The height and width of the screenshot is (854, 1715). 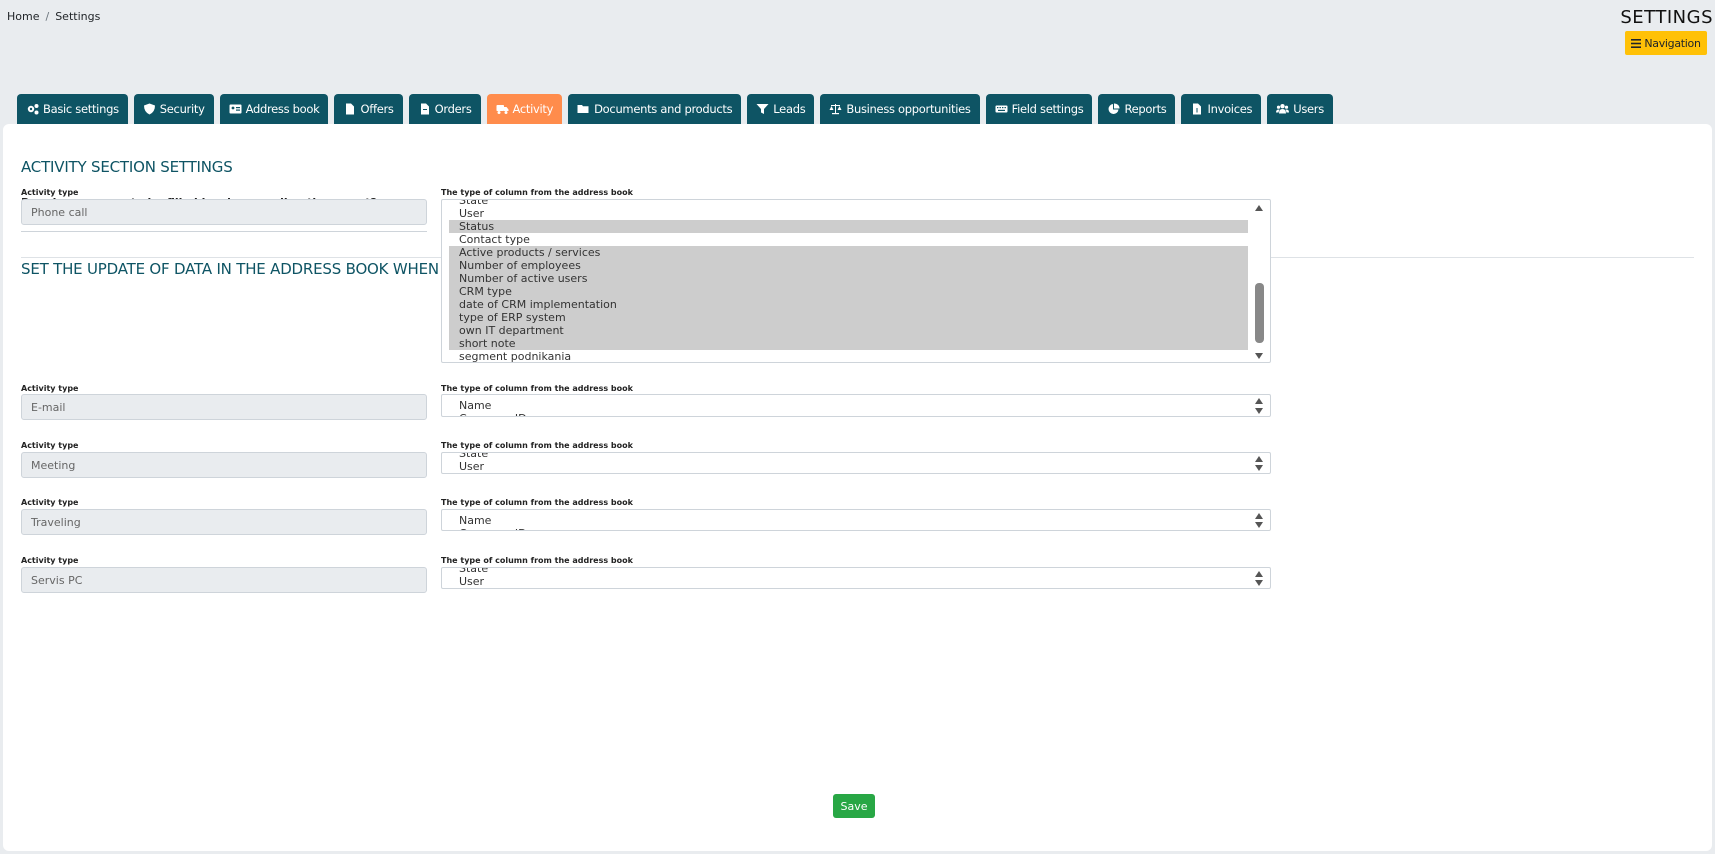 What do you see at coordinates (502, 109) in the screenshot?
I see `truck-icon` at bounding box center [502, 109].